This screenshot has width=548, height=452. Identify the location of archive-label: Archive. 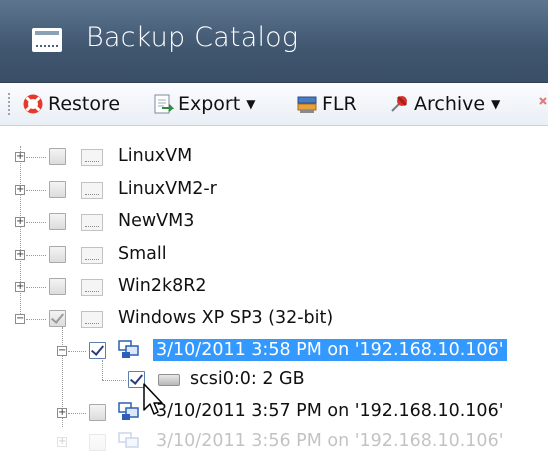
(450, 104).